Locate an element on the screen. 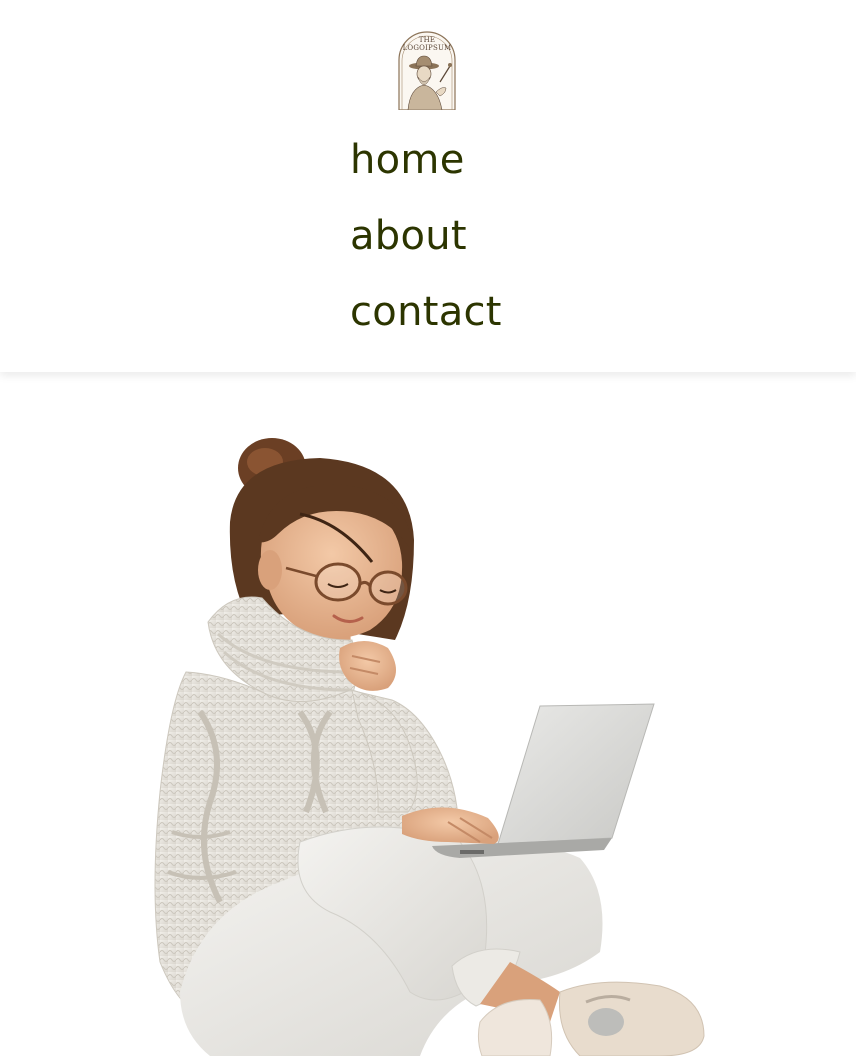 The image size is (856, 1056). nav-link-about: about is located at coordinates (426, 246).